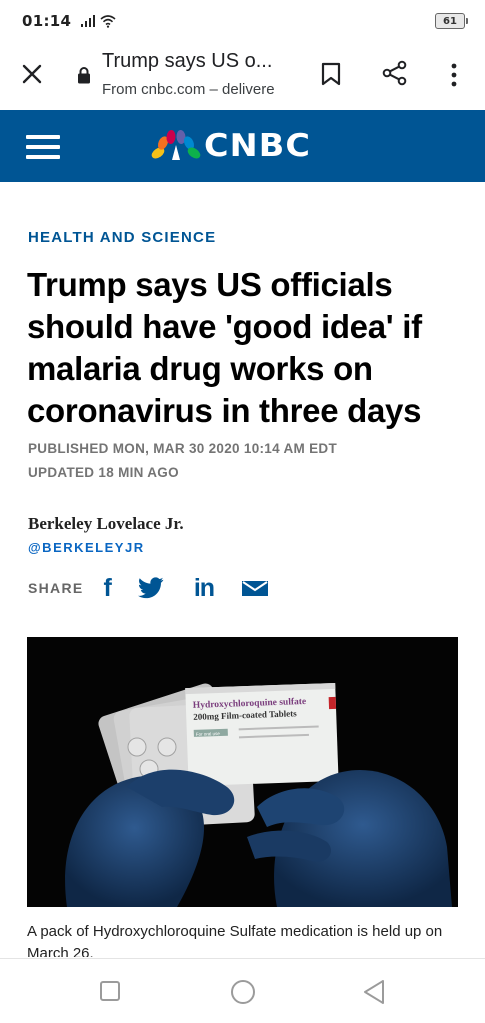 The width and height of the screenshot is (485, 1023). What do you see at coordinates (196, 89) in the screenshot?
I see `page-source: From cnbc.com – delivere` at bounding box center [196, 89].